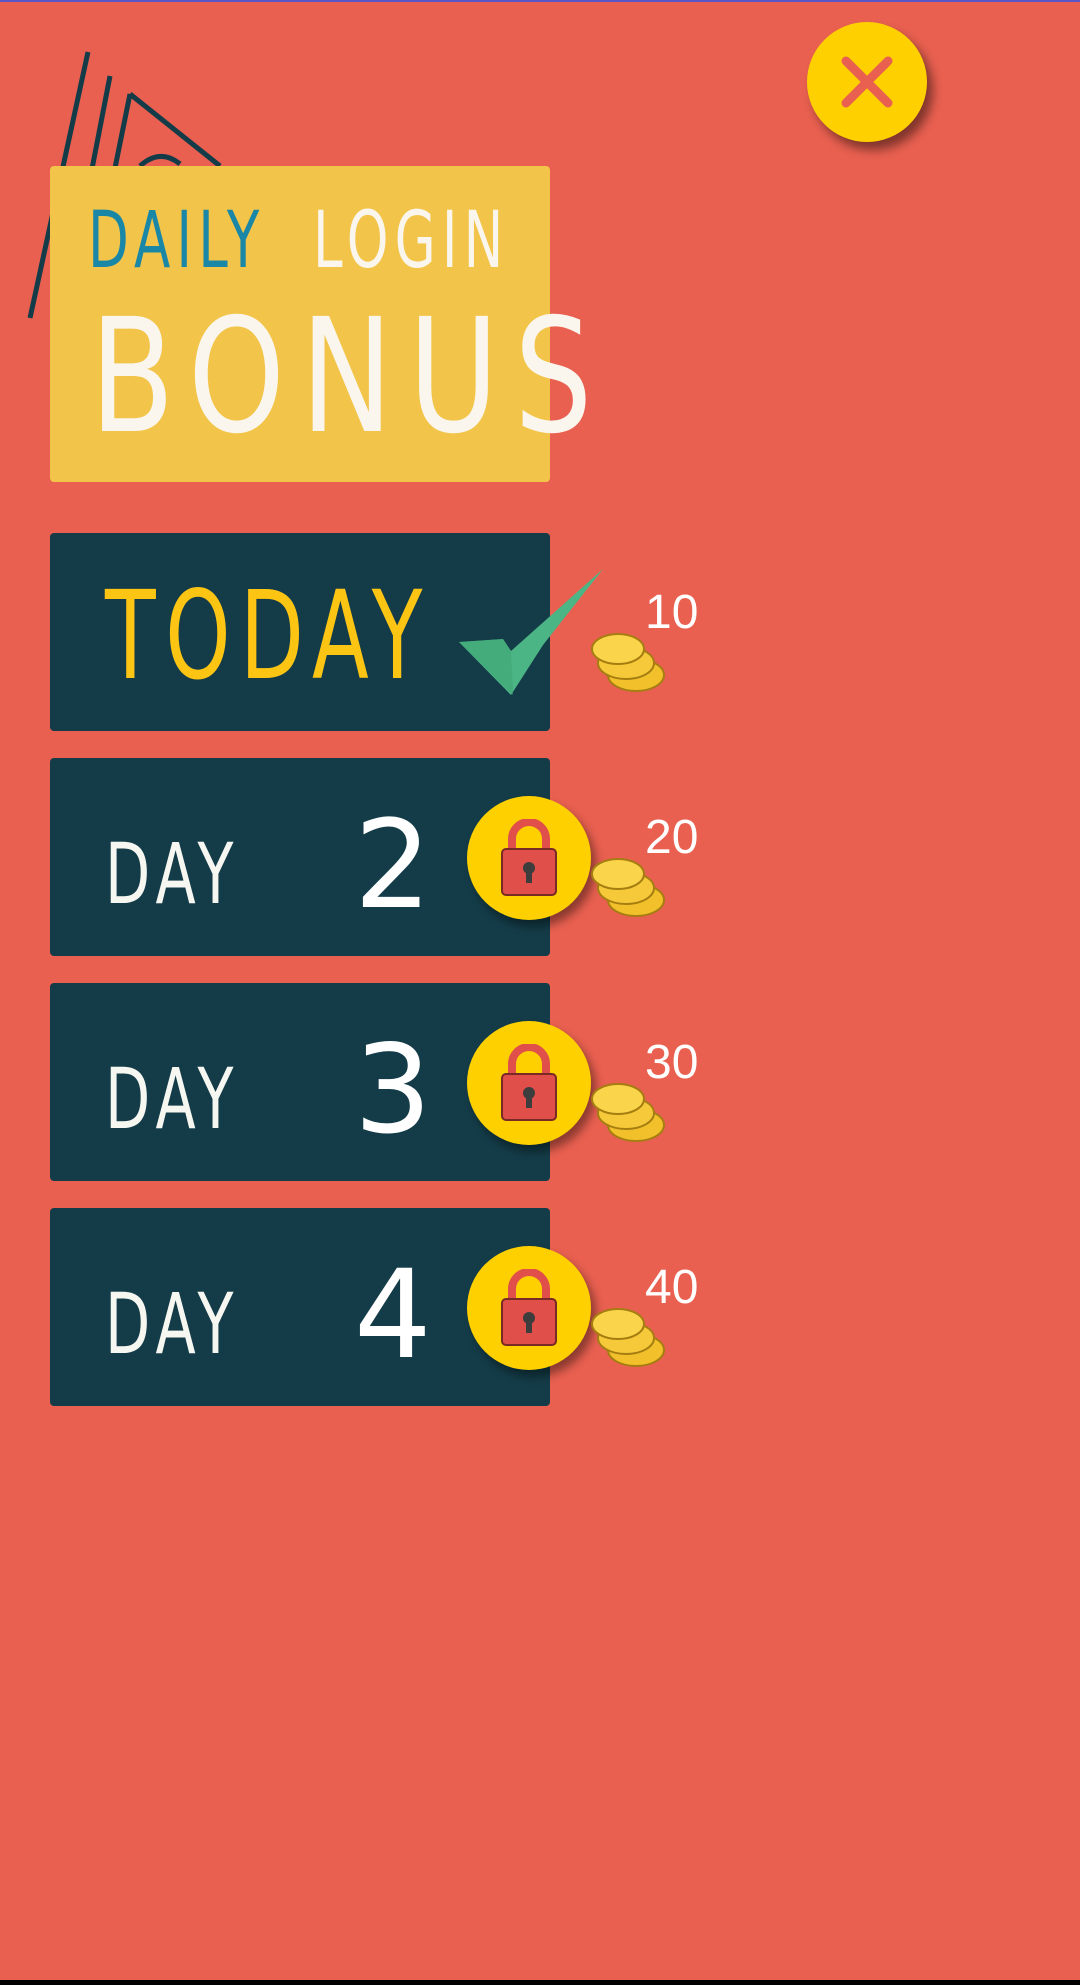 Image resolution: width=1080 pixels, height=1985 pixels. I want to click on title-daily: DAILY, so click(177, 241).